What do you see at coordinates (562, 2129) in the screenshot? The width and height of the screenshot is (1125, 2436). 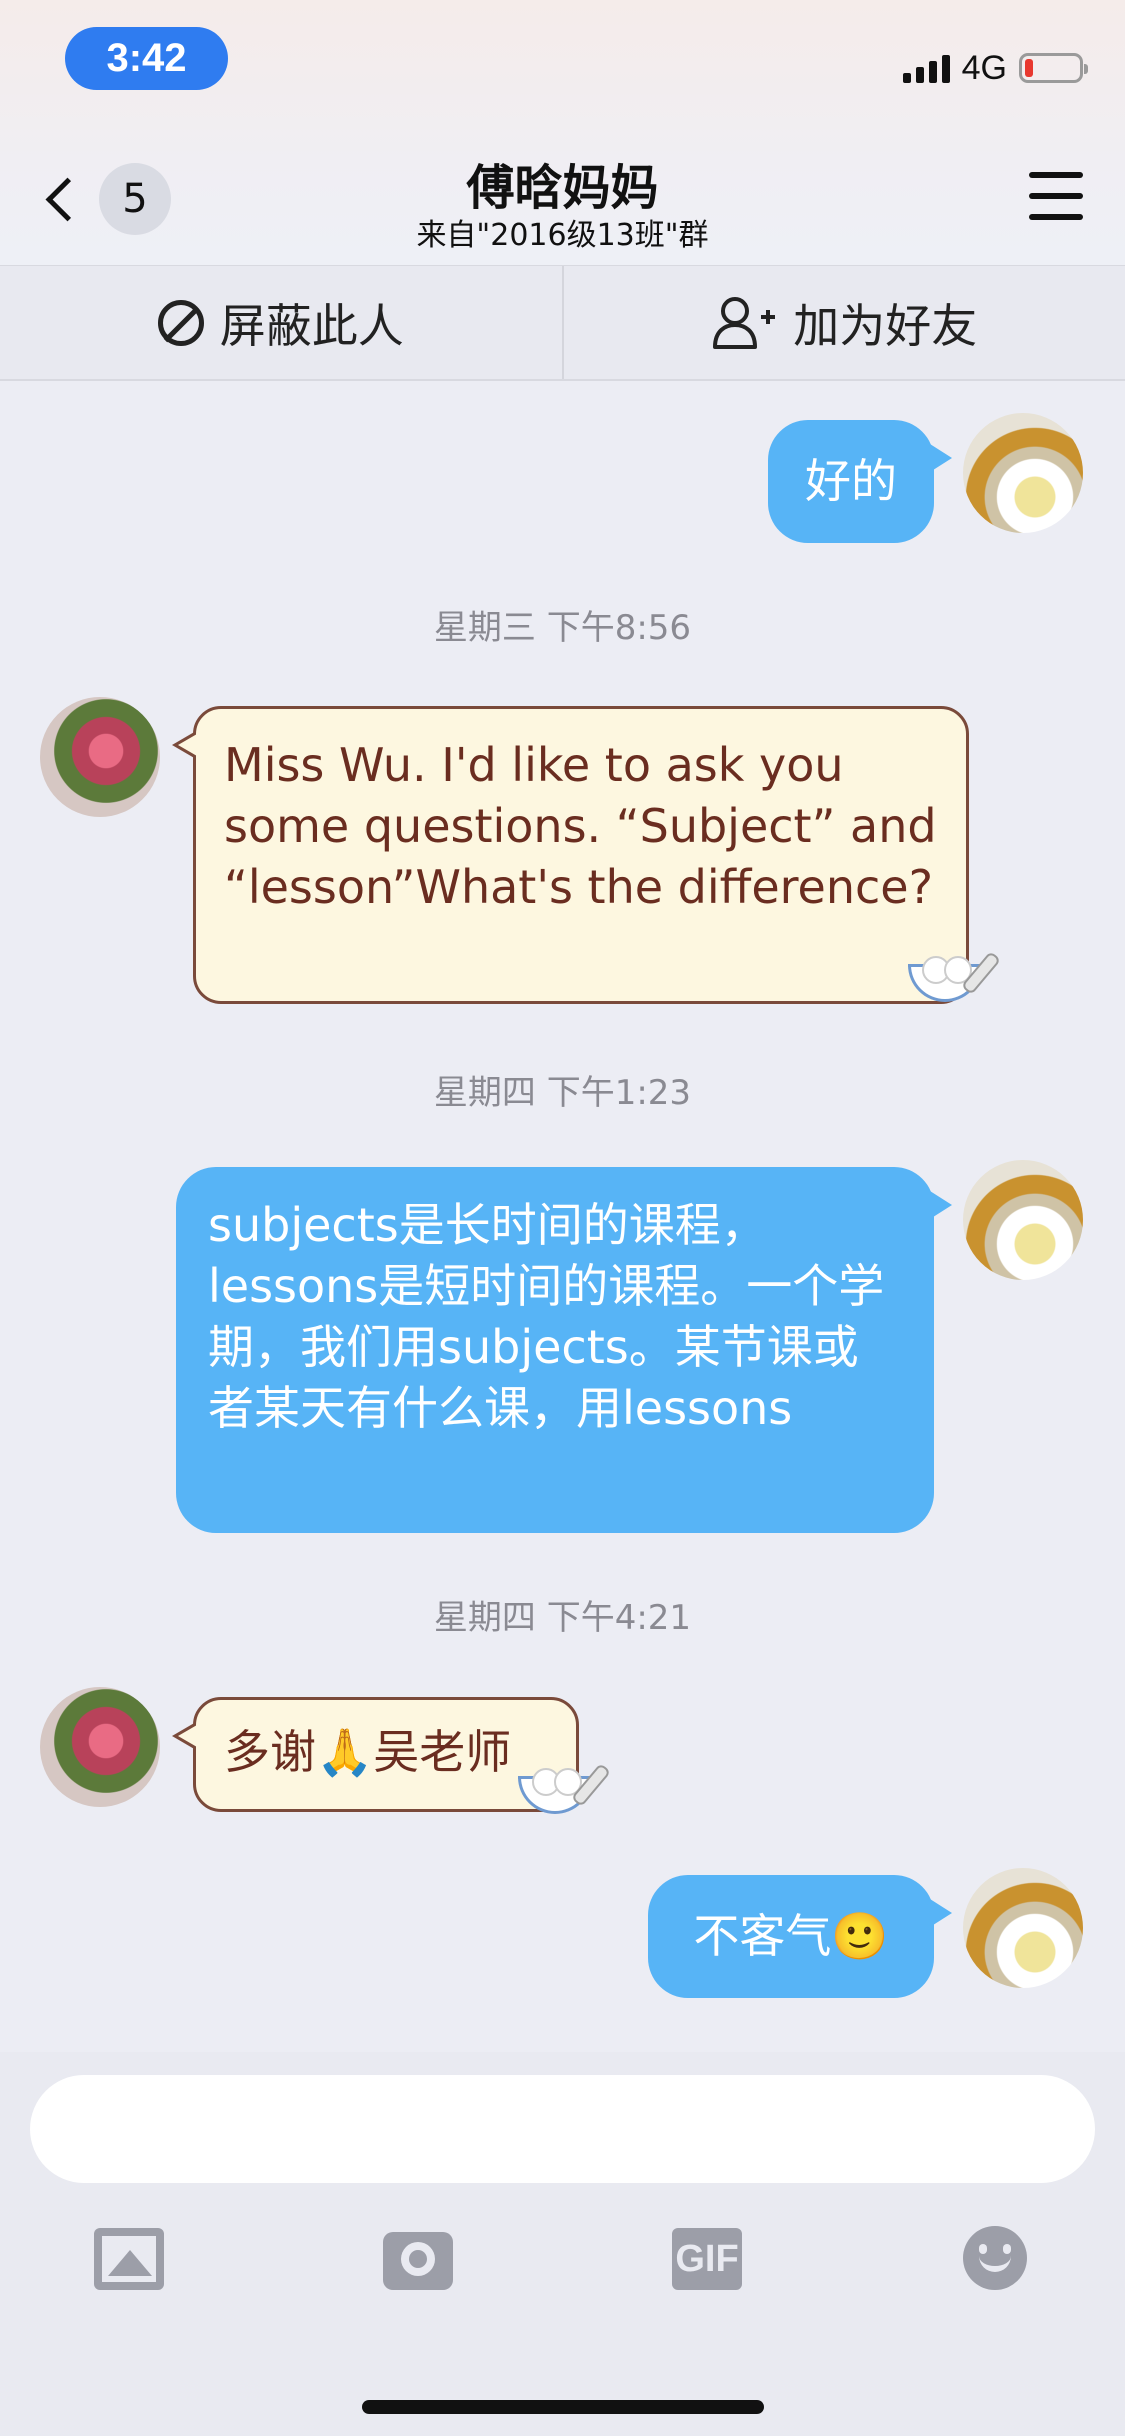 I see `message-input` at bounding box center [562, 2129].